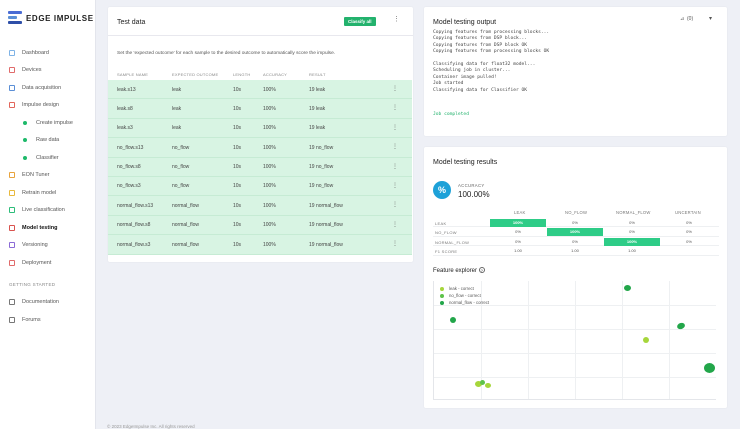  Describe the element at coordinates (448, 84) in the screenshot. I see `log-line: Job started` at that location.